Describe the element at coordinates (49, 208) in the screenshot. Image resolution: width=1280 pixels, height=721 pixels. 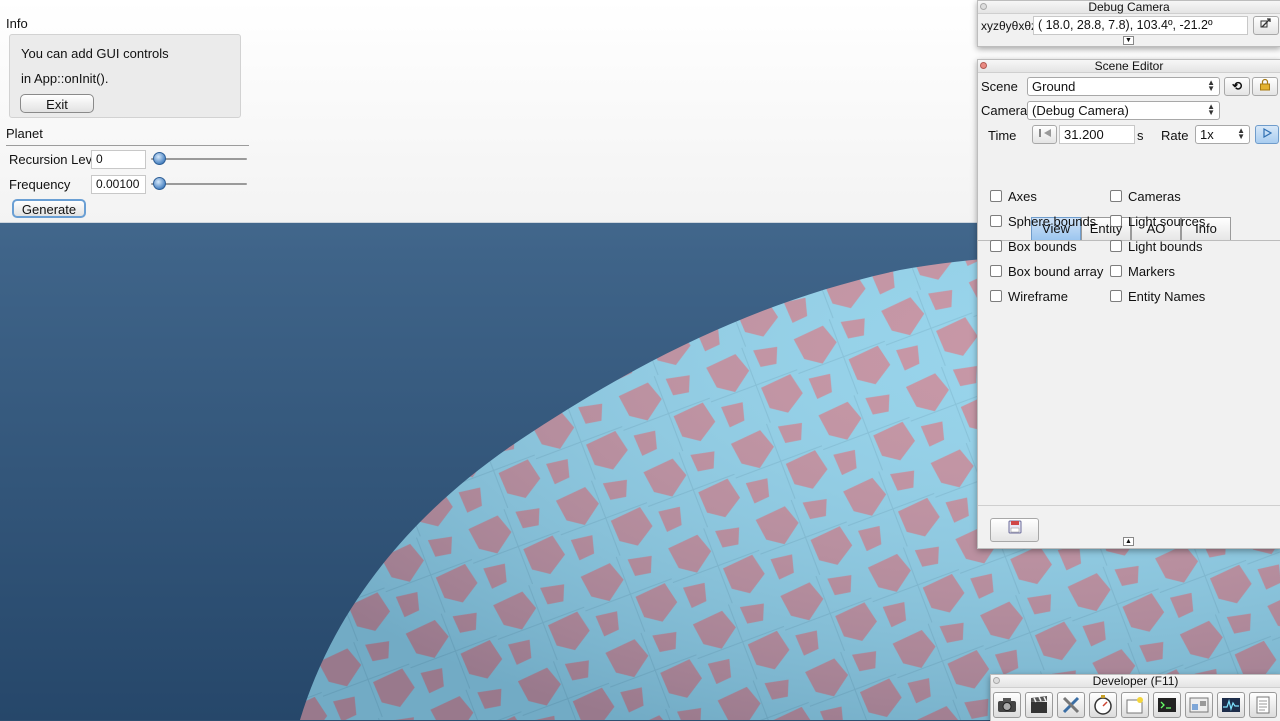
I see `generate-button: Generate` at that location.